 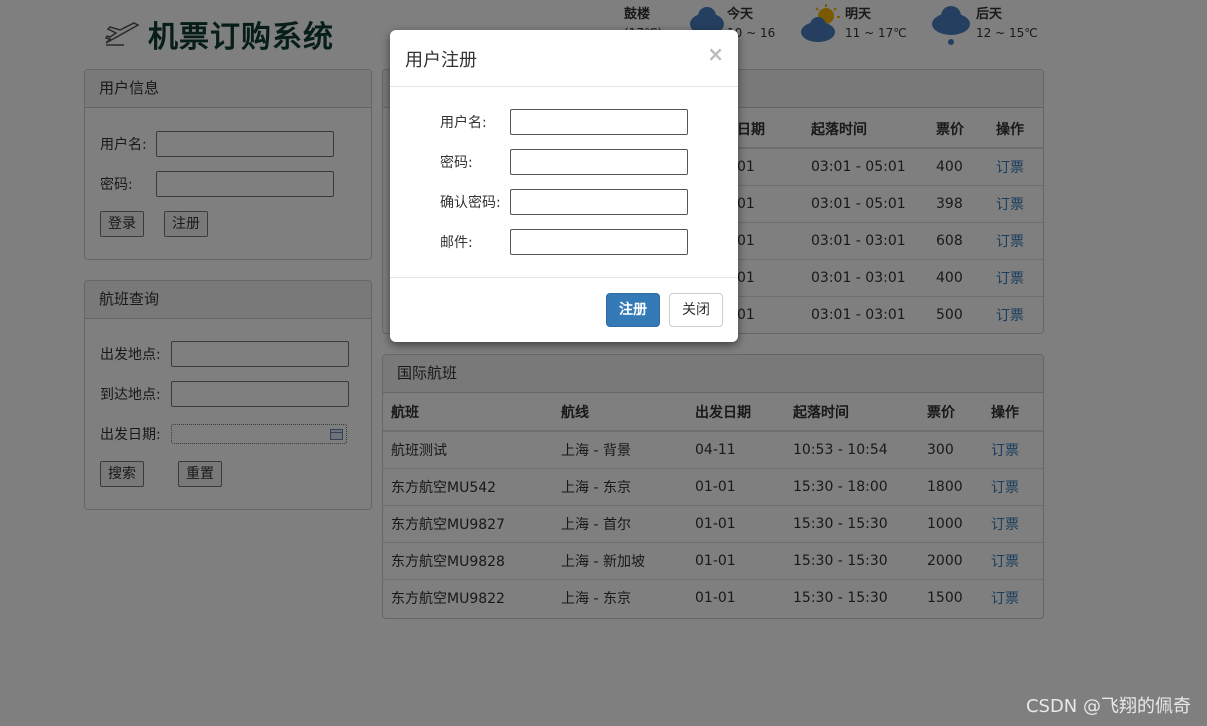 What do you see at coordinates (456, 163) in the screenshot?
I see `password-label: 密码:` at bounding box center [456, 163].